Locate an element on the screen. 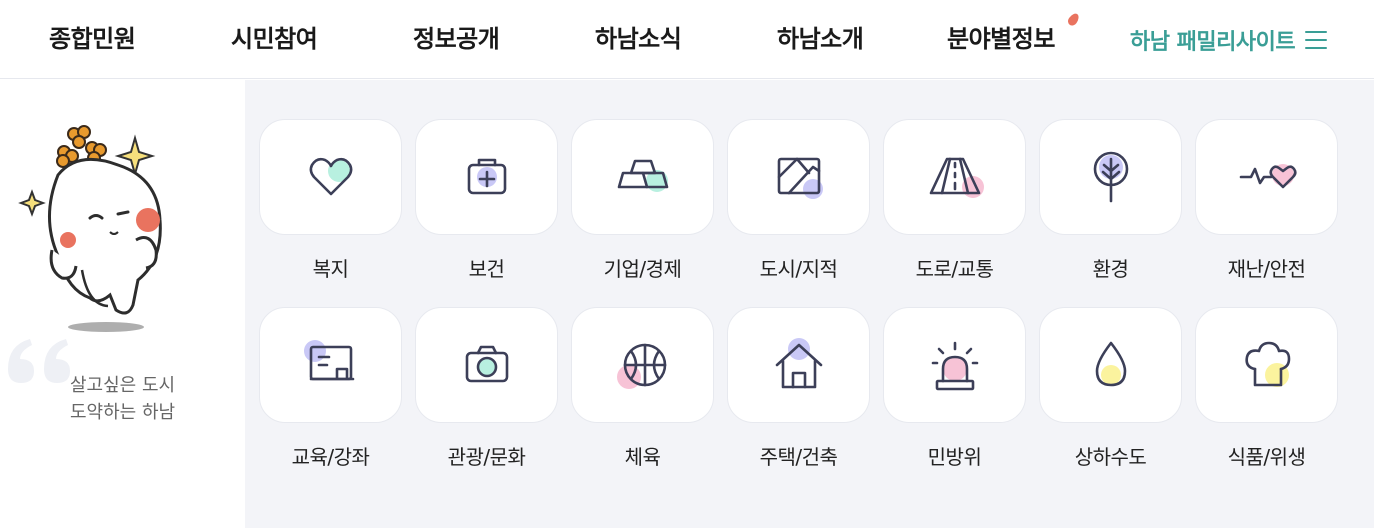 This screenshot has height=528, width=1374. category-label: 재난/안전 is located at coordinates (1266, 269).